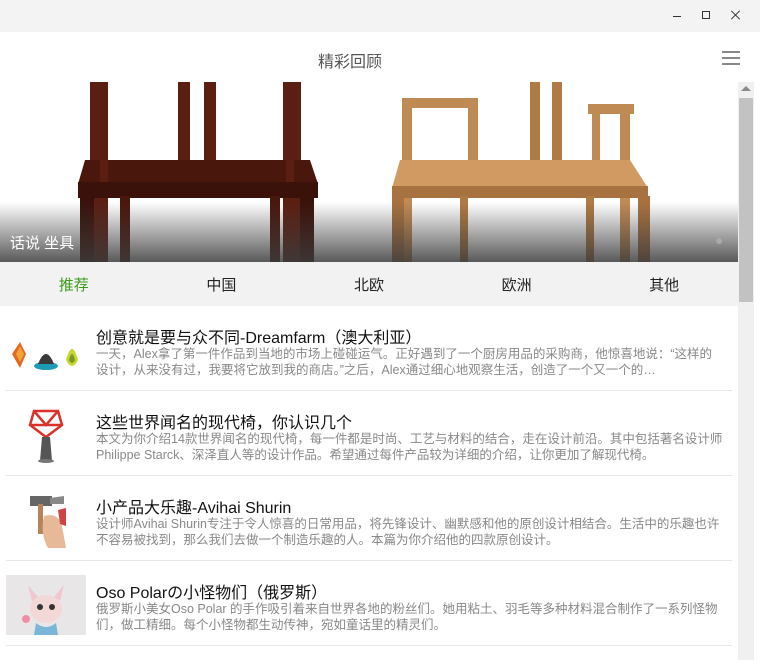  I want to click on minimize-button, so click(677, 15).